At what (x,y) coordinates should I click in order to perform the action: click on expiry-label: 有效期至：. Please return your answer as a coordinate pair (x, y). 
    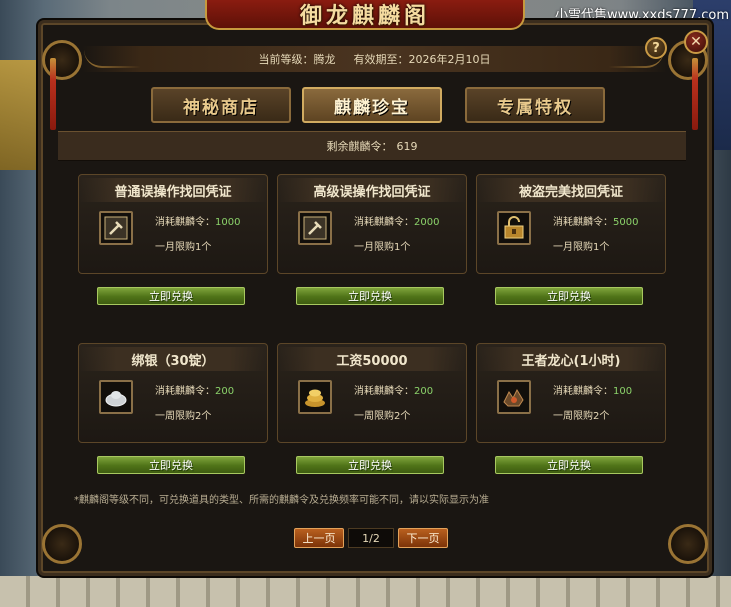
    Looking at the image, I should click on (381, 59).